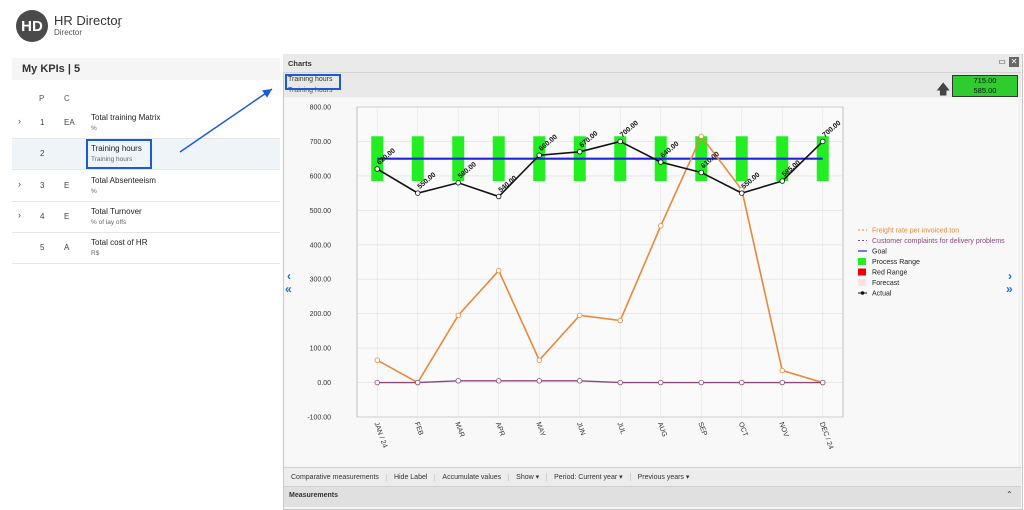  What do you see at coordinates (862, 293) in the screenshot?
I see `legend-swatch-dot` at bounding box center [862, 293].